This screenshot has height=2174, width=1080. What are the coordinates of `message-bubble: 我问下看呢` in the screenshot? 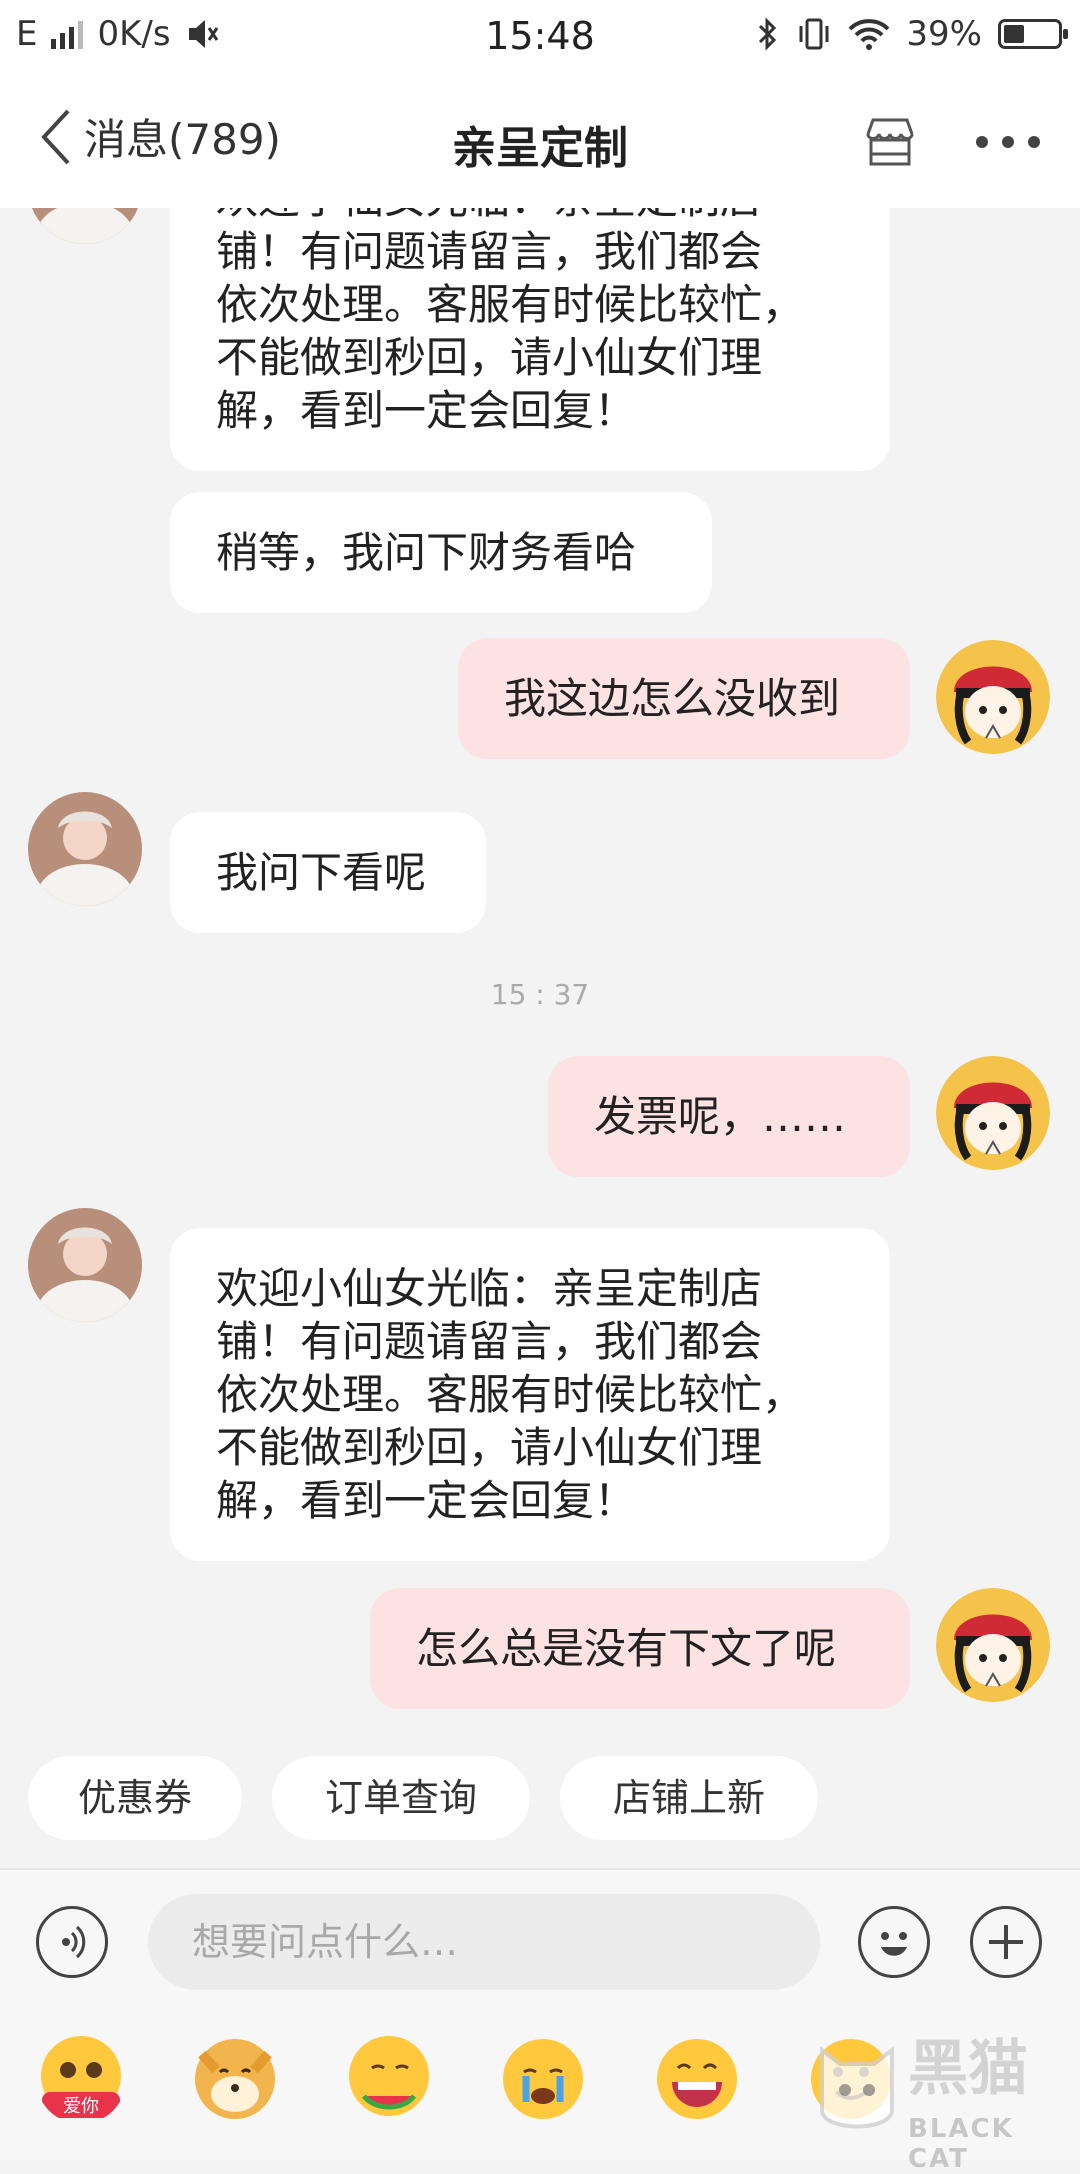 It's located at (328, 872).